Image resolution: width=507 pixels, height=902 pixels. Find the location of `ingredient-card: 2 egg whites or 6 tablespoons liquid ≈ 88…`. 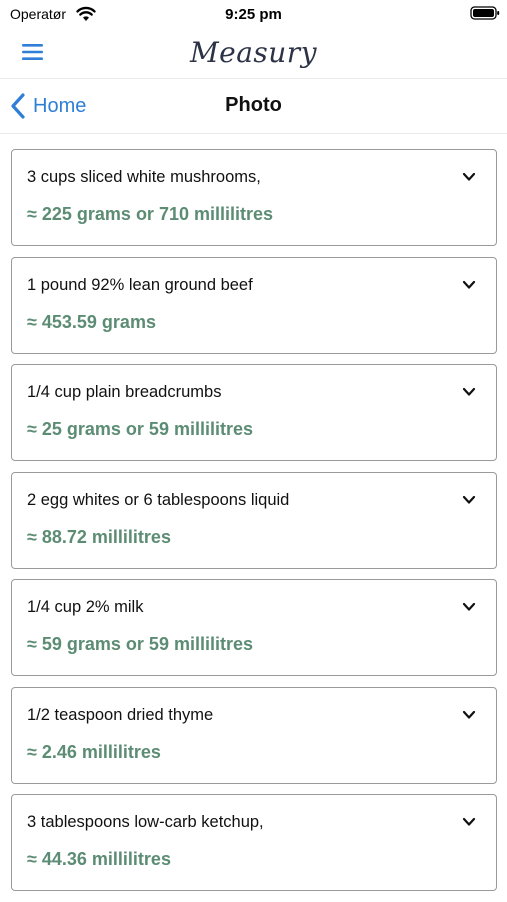

ingredient-card: 2 egg whites or 6 tablespoons liquid ≈ 88… is located at coordinates (254, 520).